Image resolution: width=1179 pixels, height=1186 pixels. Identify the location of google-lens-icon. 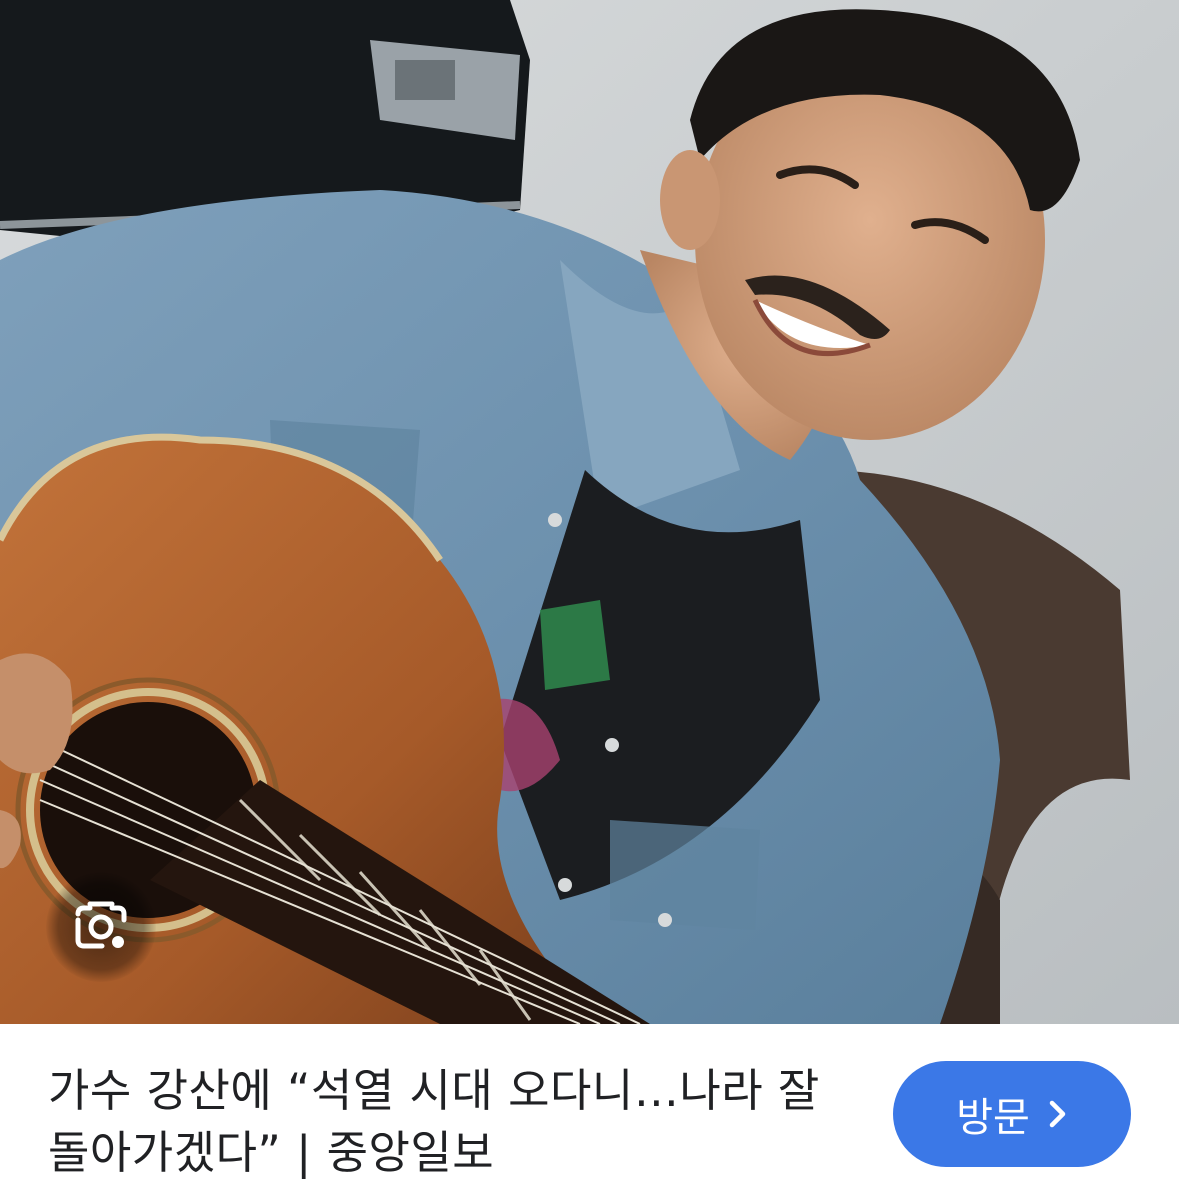
(101, 925).